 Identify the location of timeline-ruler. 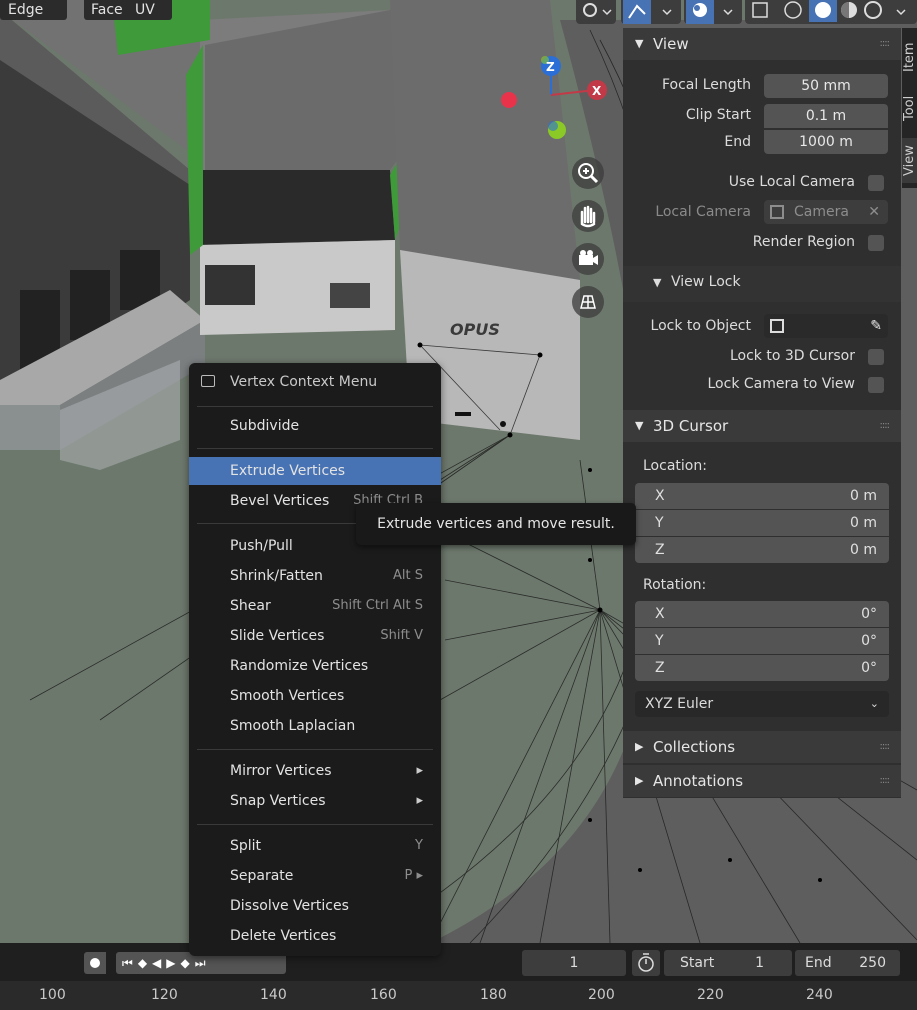
(458, 995).